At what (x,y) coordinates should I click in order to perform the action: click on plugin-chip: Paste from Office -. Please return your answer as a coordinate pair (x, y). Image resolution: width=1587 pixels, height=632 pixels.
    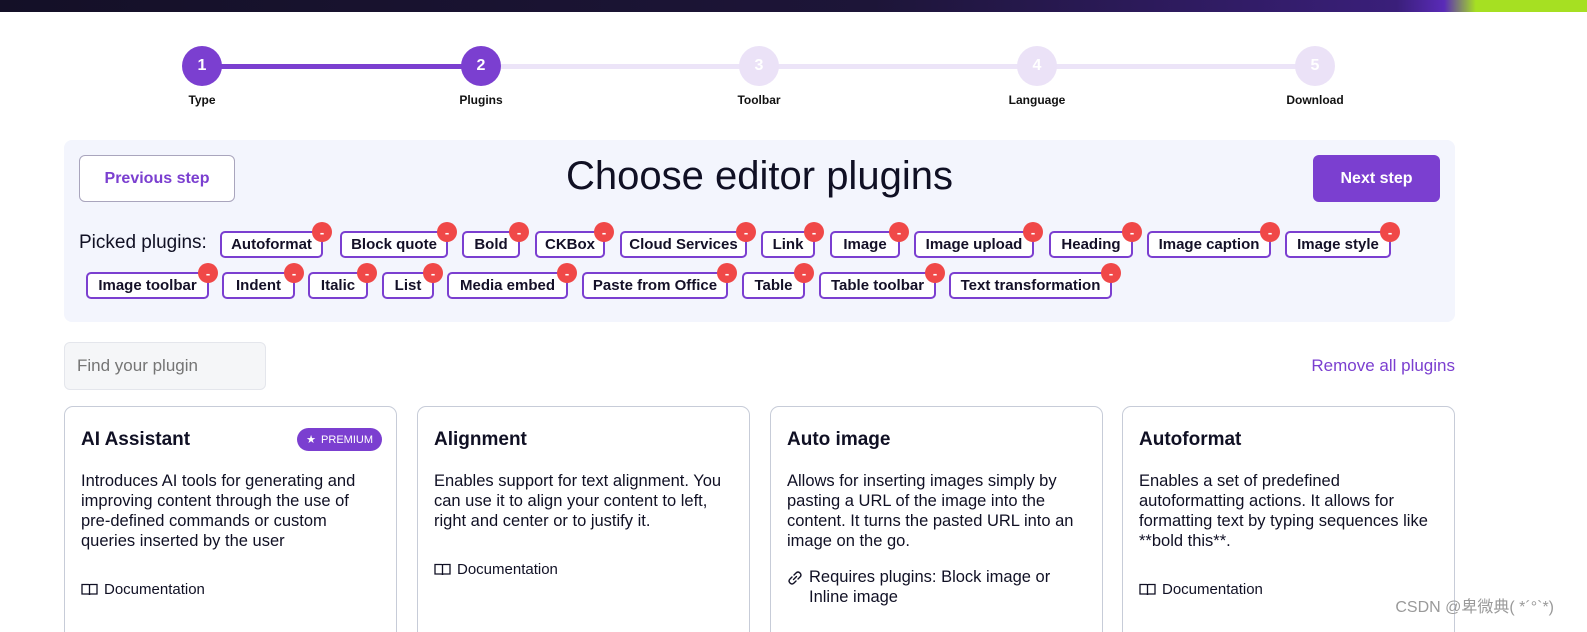
    Looking at the image, I should click on (659, 281).